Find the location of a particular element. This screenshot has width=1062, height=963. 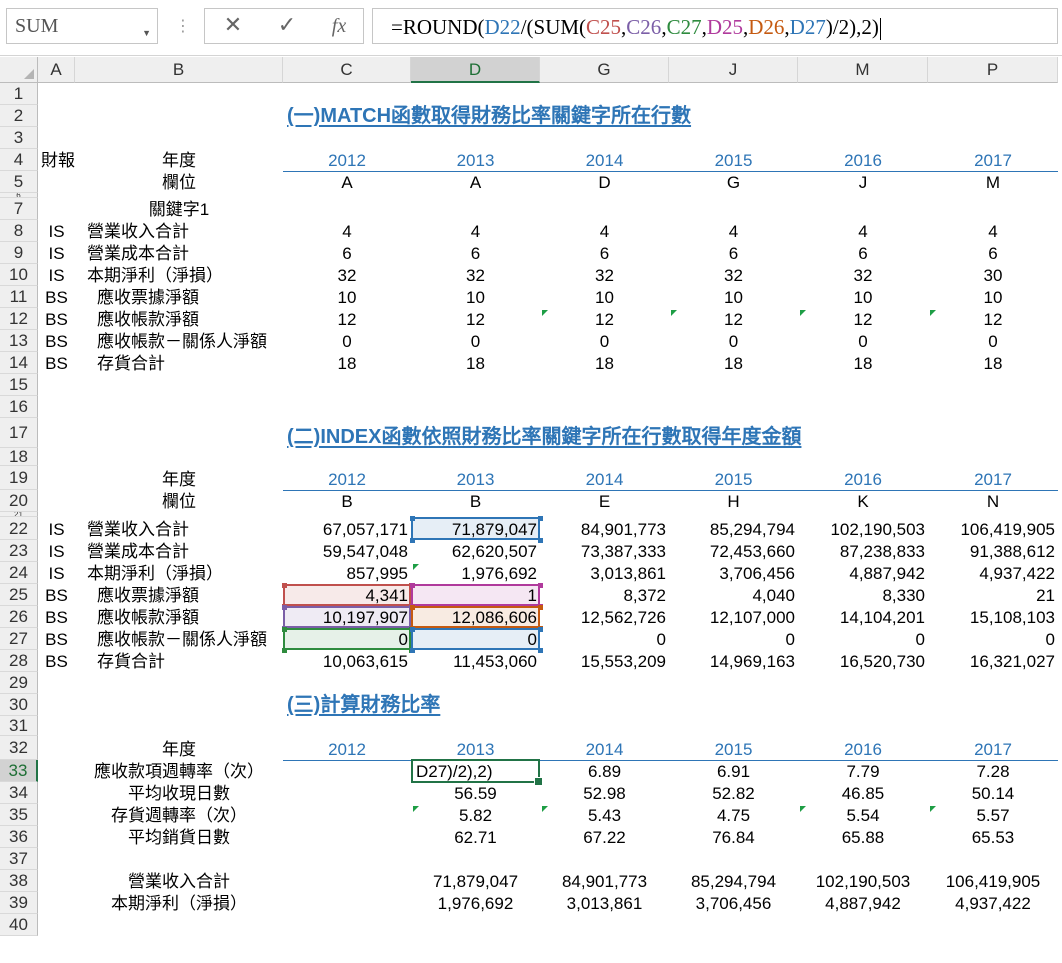

name-box: SUM ▼ is located at coordinates (82, 26).